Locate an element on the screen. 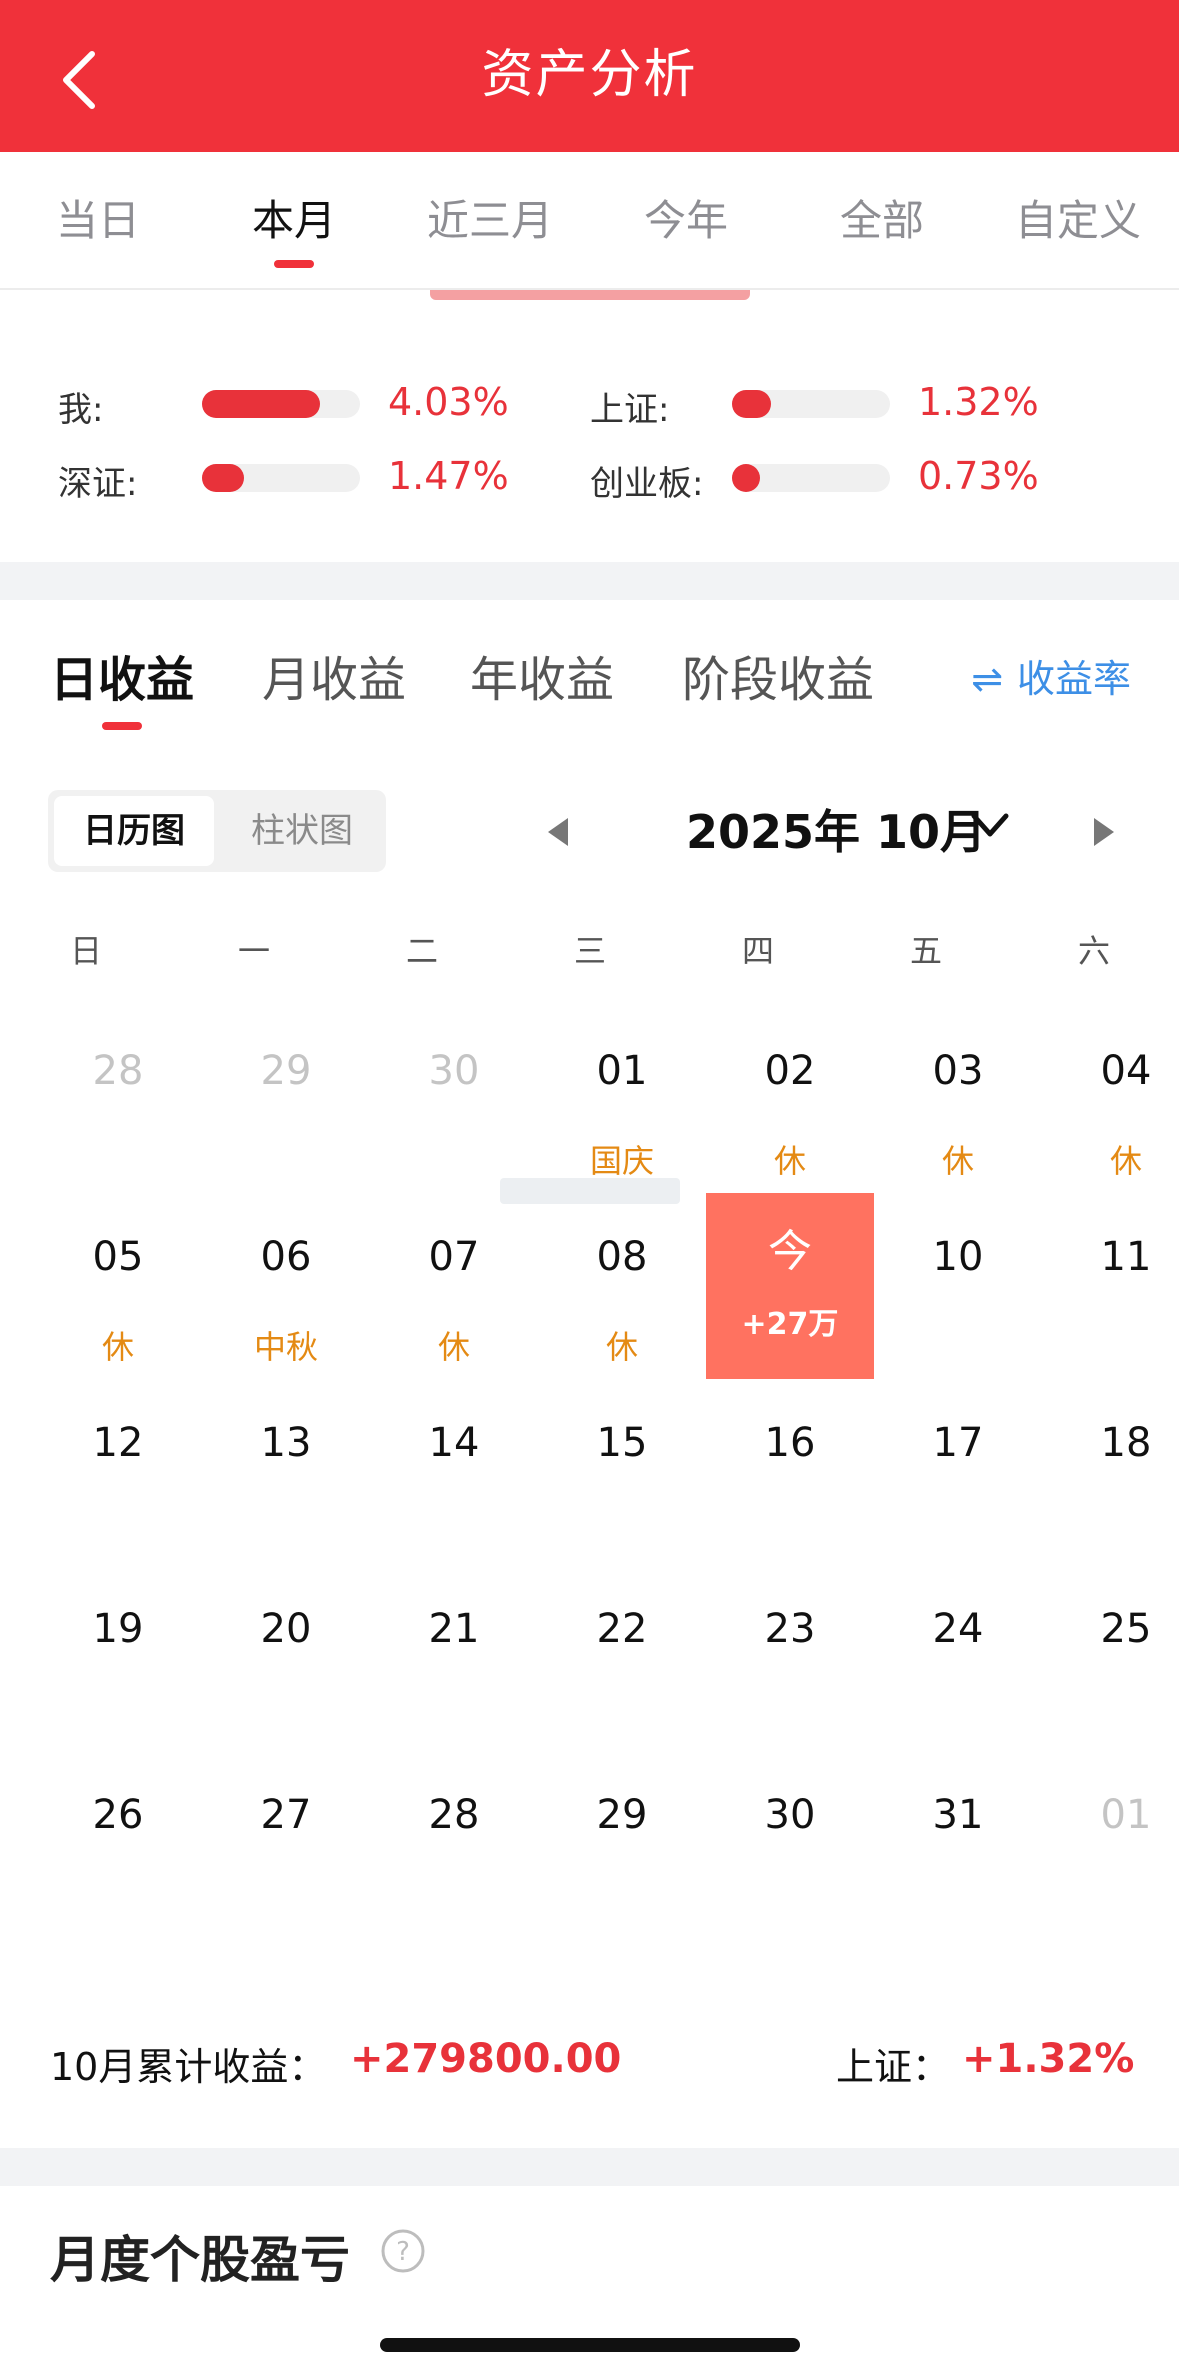 The height and width of the screenshot is (2379, 1179). day-number: 05 is located at coordinates (118, 1257).